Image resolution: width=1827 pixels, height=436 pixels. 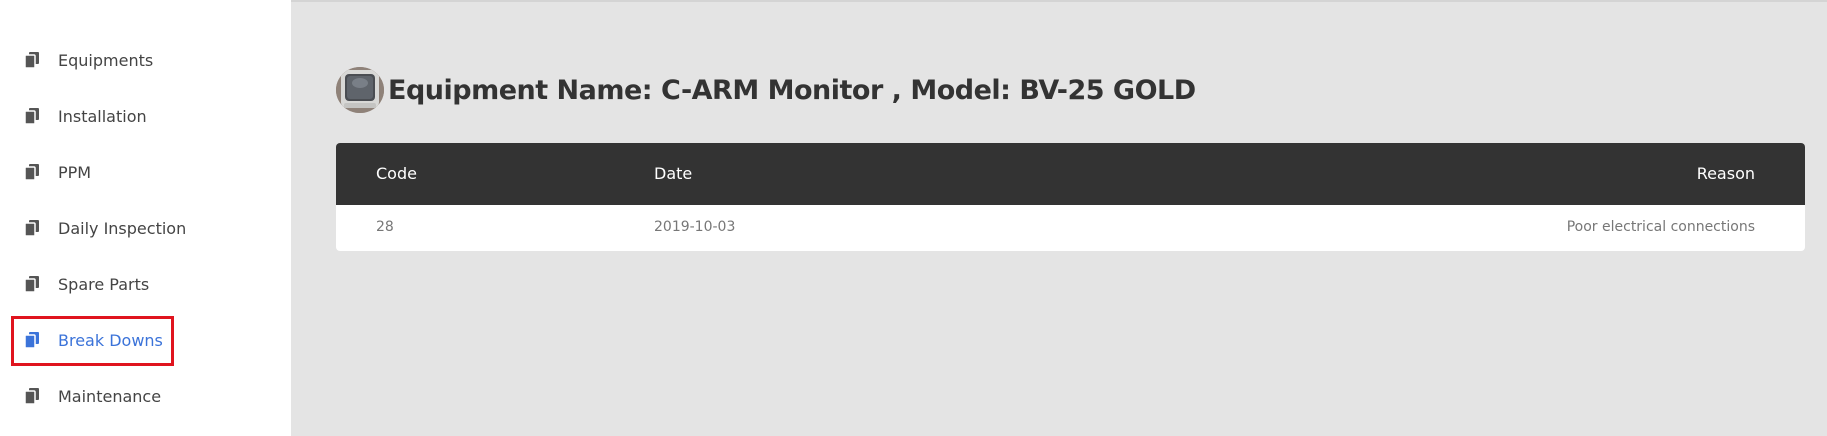 What do you see at coordinates (106, 60) in the screenshot?
I see `sidebar-item-label: Equipments` at bounding box center [106, 60].